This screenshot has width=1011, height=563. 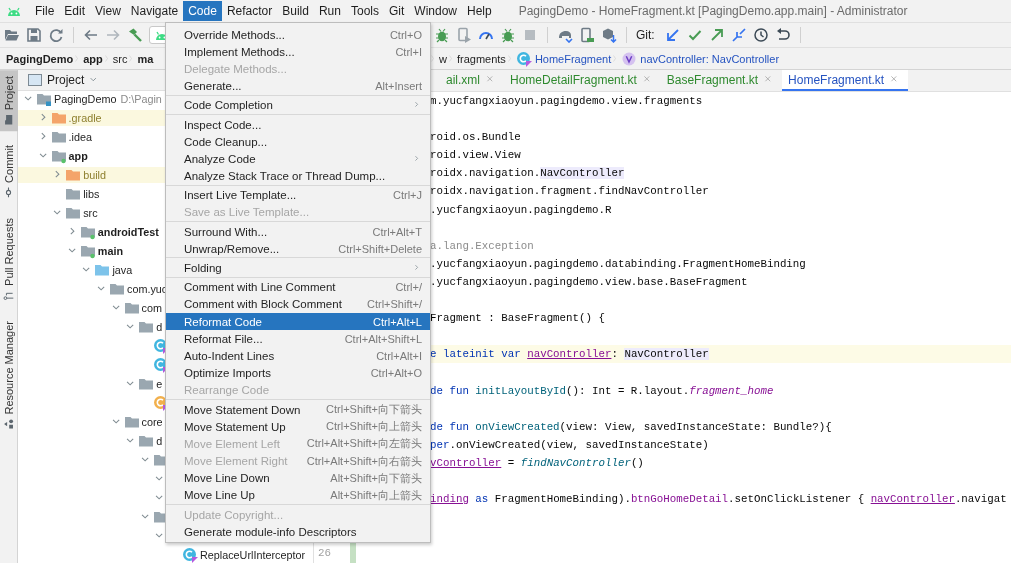 What do you see at coordinates (141, 99) in the screenshot?
I see `path-text: D:\Pagin` at bounding box center [141, 99].